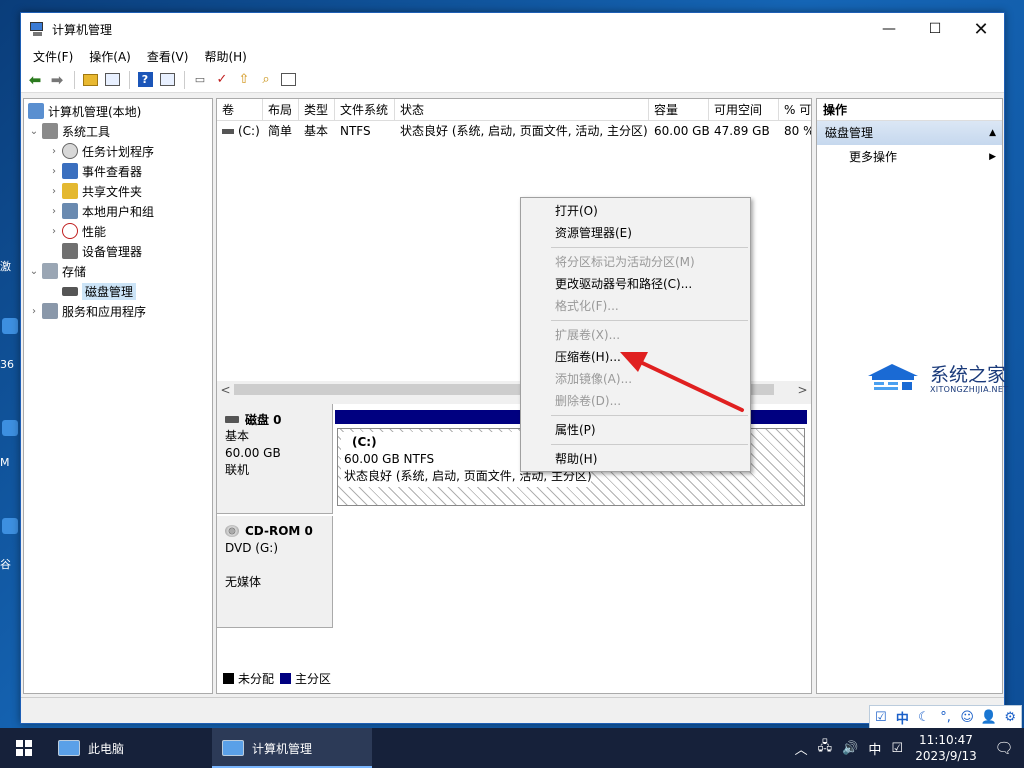 The width and height of the screenshot is (1024, 768). I want to click on user-icon: 👤, so click(989, 717).